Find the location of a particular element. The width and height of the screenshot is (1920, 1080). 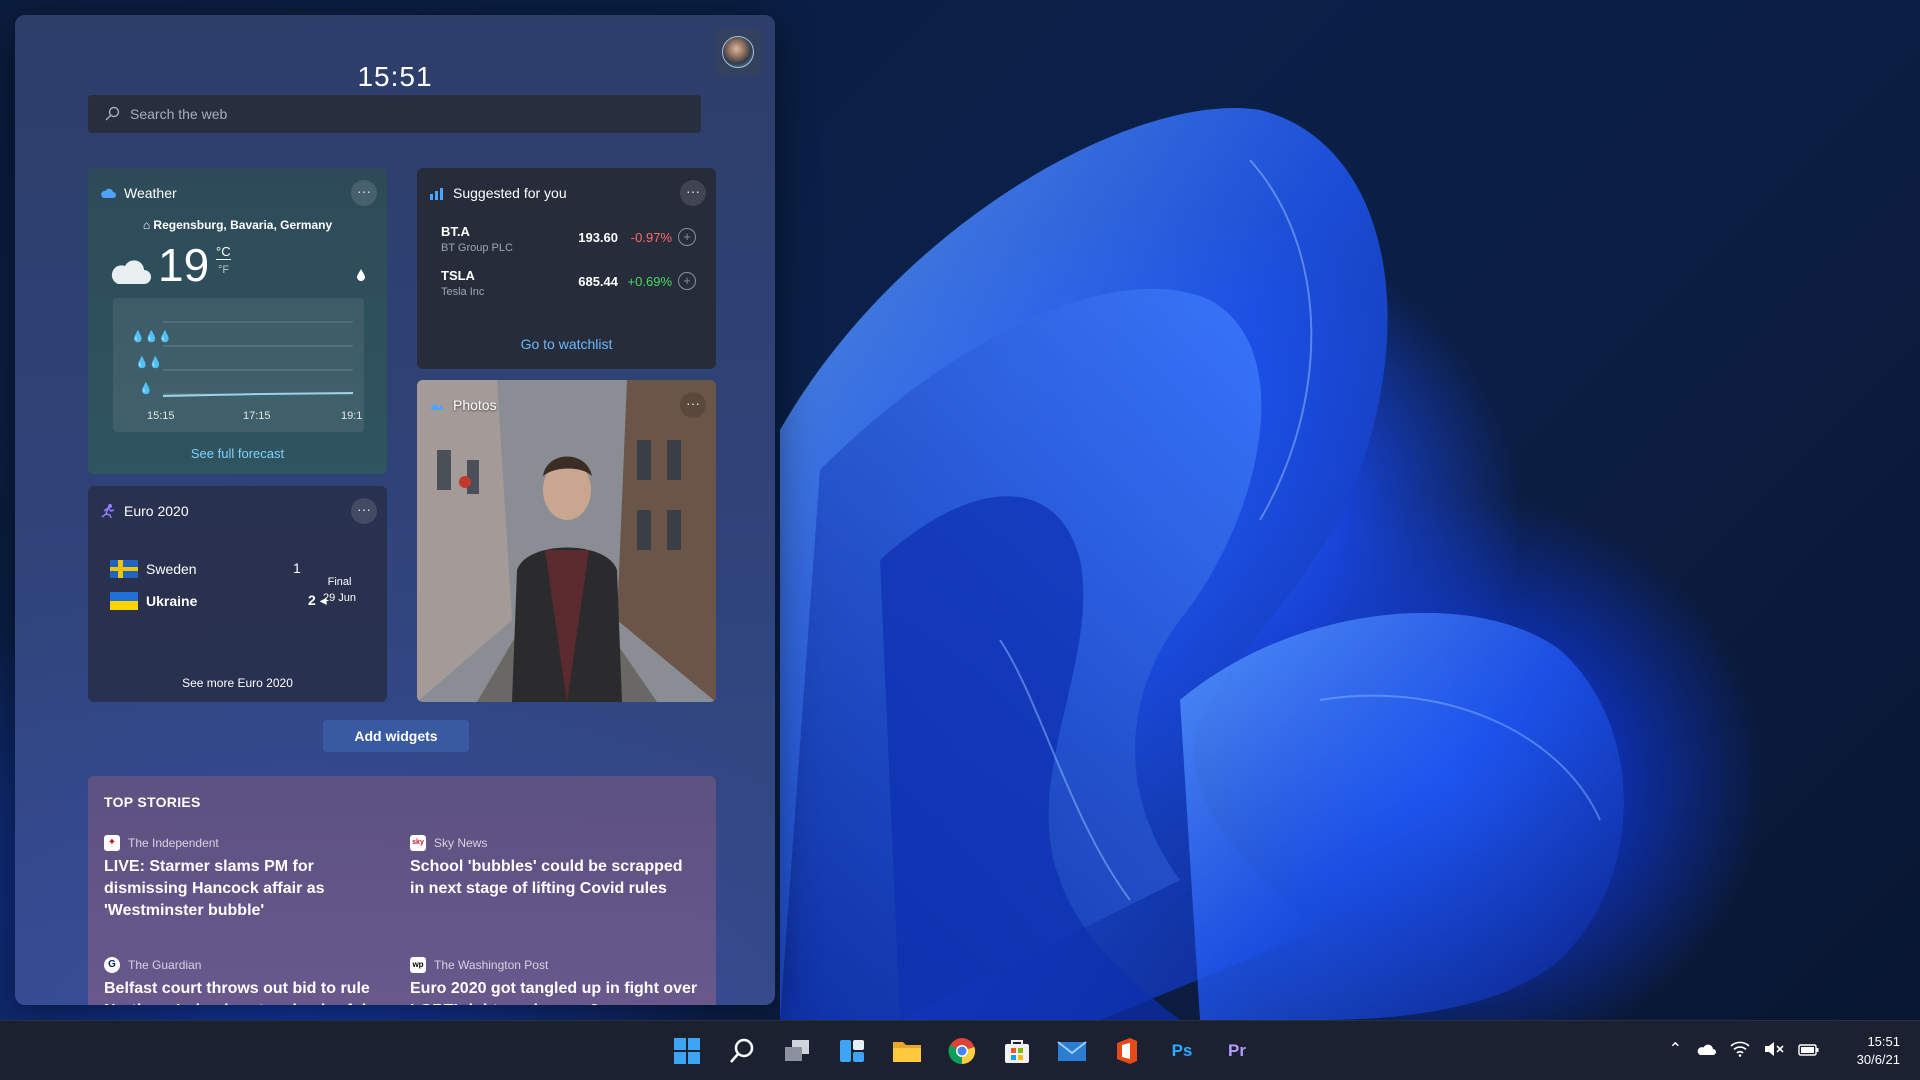

weather-location-text: Regensburg, Bavaria, Germany is located at coordinates (243, 225).